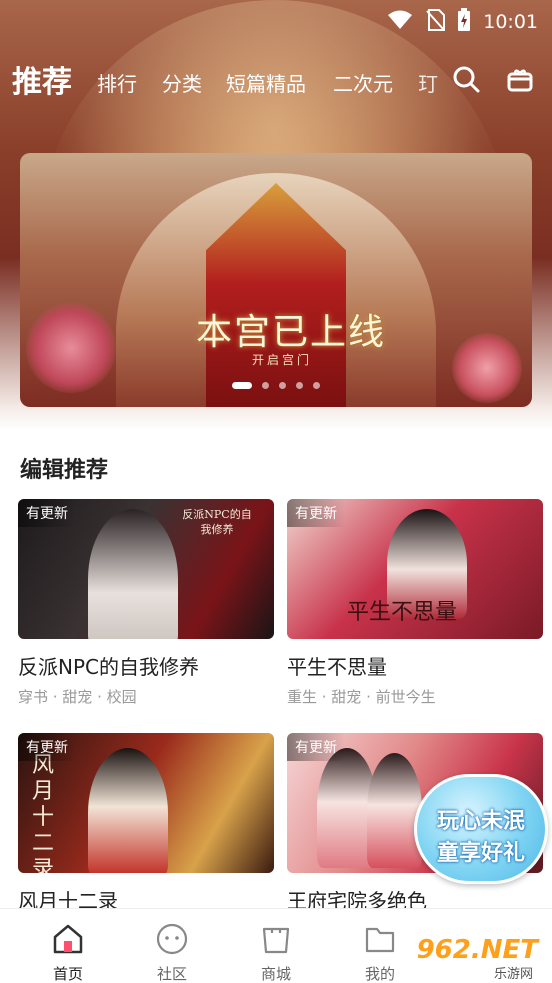 This screenshot has height=983, width=552. I want to click on tab-recommend: 推荐, so click(42, 79).